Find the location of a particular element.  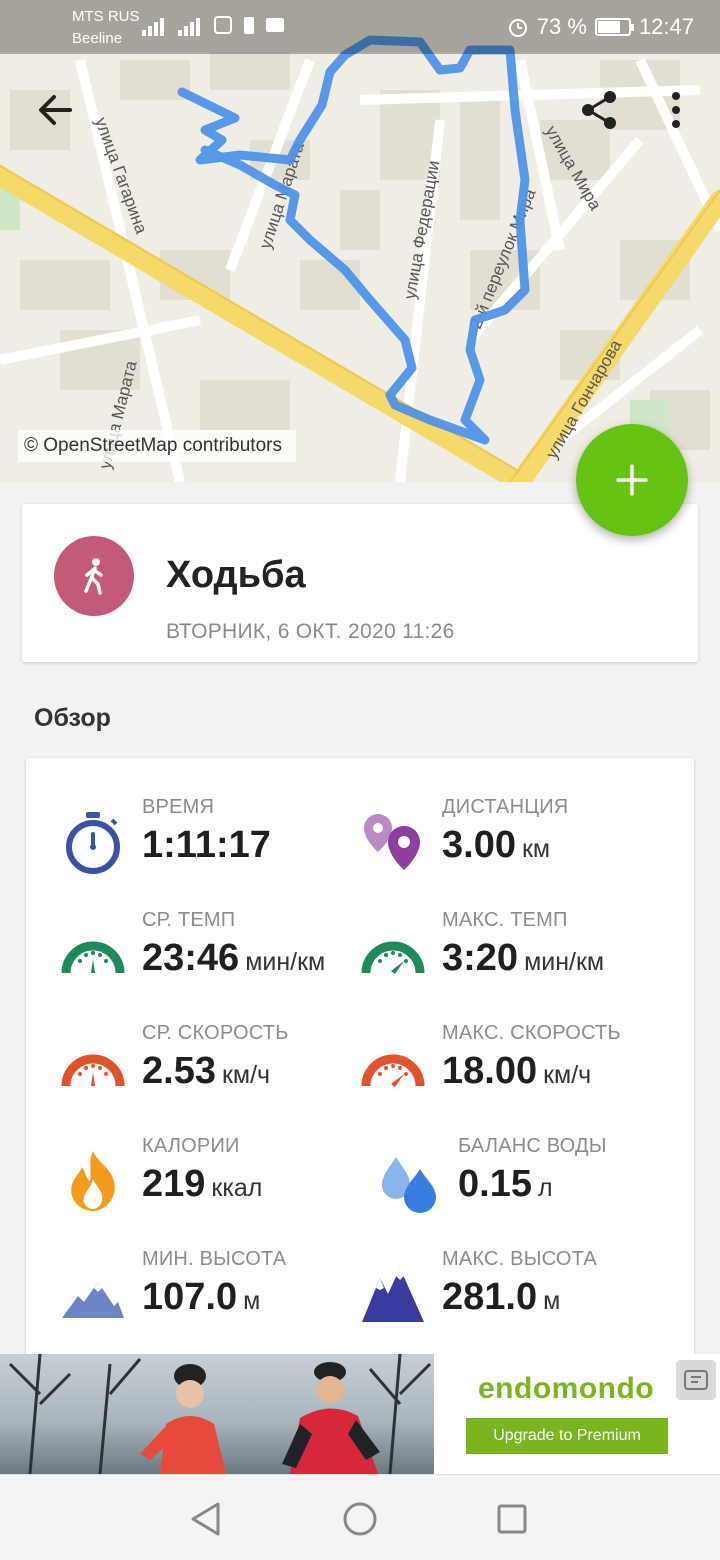

activity-name: Ходьба is located at coordinates (236, 575).